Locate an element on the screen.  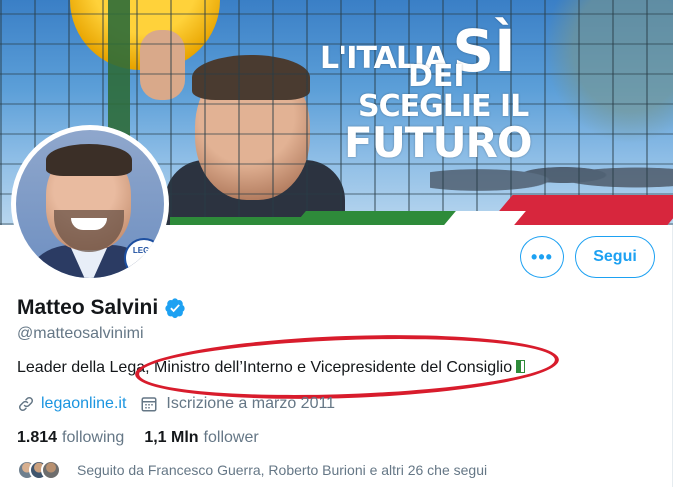
banner-slogan: L'ITALIA SÌ DEI SCEGLIE IL FUTURO is located at coordinates (440, 93).